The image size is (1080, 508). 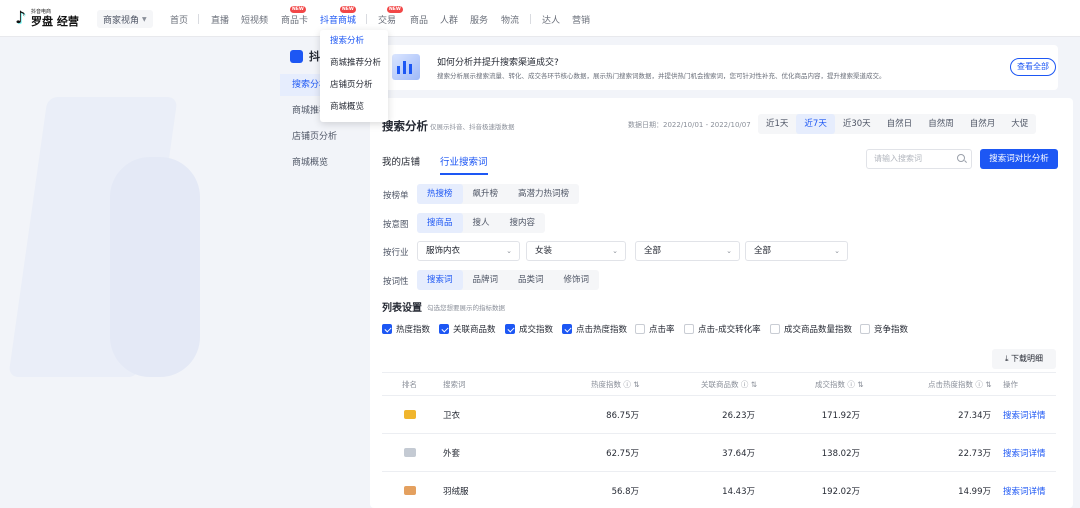 What do you see at coordinates (338, 19) in the screenshot?
I see `nav-douyin-mall: 抖音商城` at bounding box center [338, 19].